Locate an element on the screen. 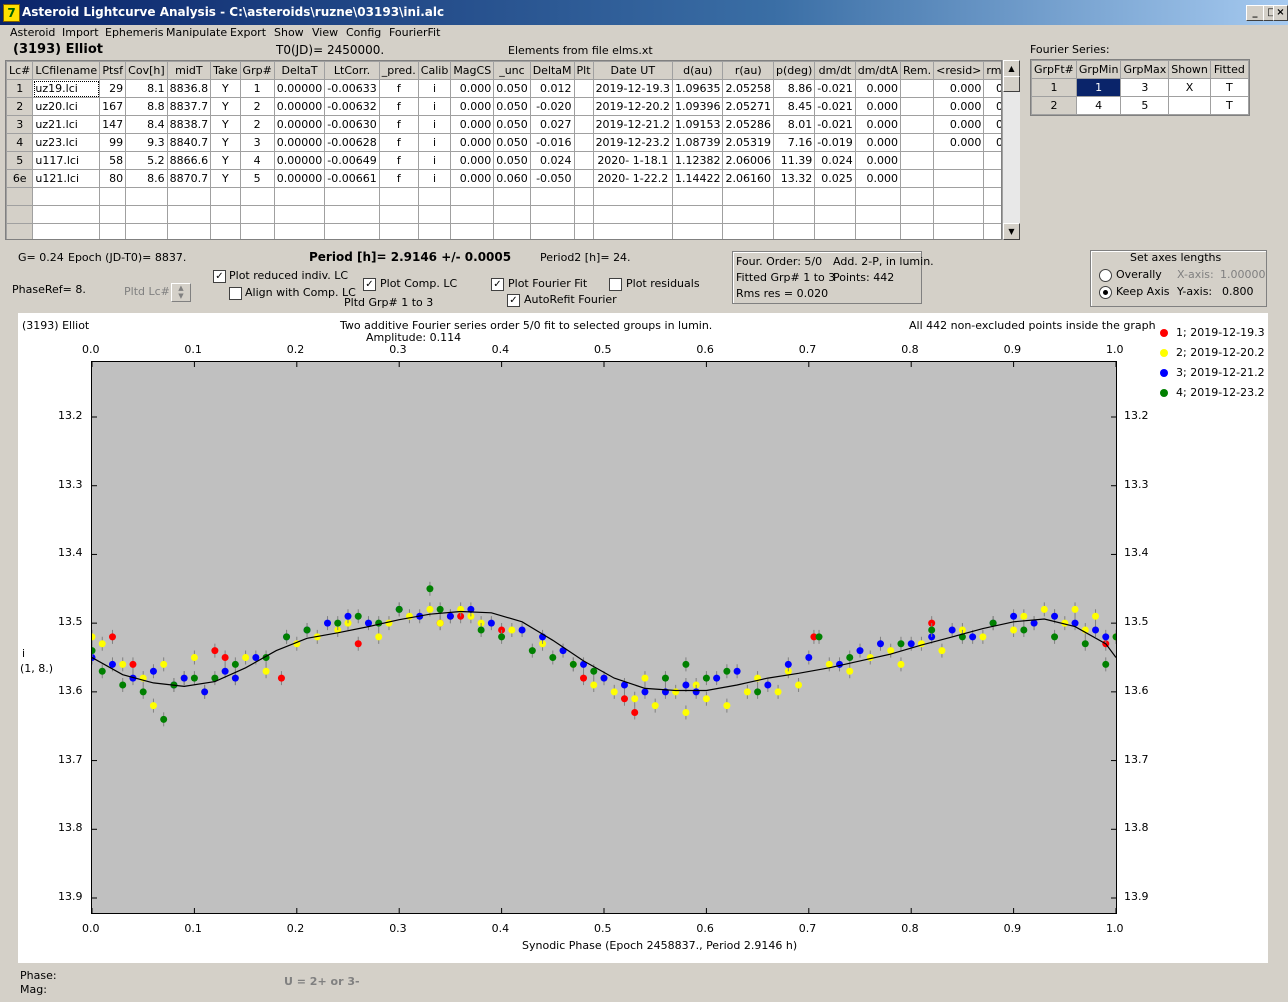 This screenshot has height=1002, width=1288. table-cell: 8.86 is located at coordinates (794, 88).